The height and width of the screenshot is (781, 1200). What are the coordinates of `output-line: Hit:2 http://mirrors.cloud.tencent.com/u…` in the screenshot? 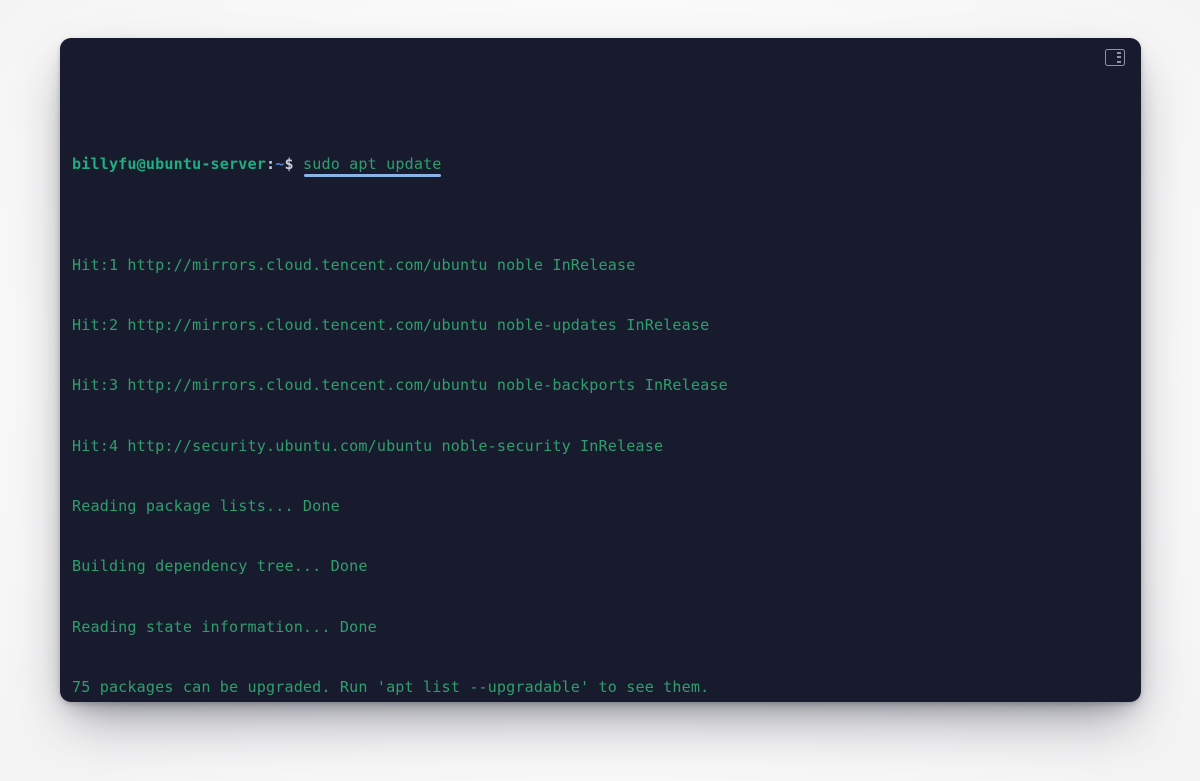 It's located at (601, 325).